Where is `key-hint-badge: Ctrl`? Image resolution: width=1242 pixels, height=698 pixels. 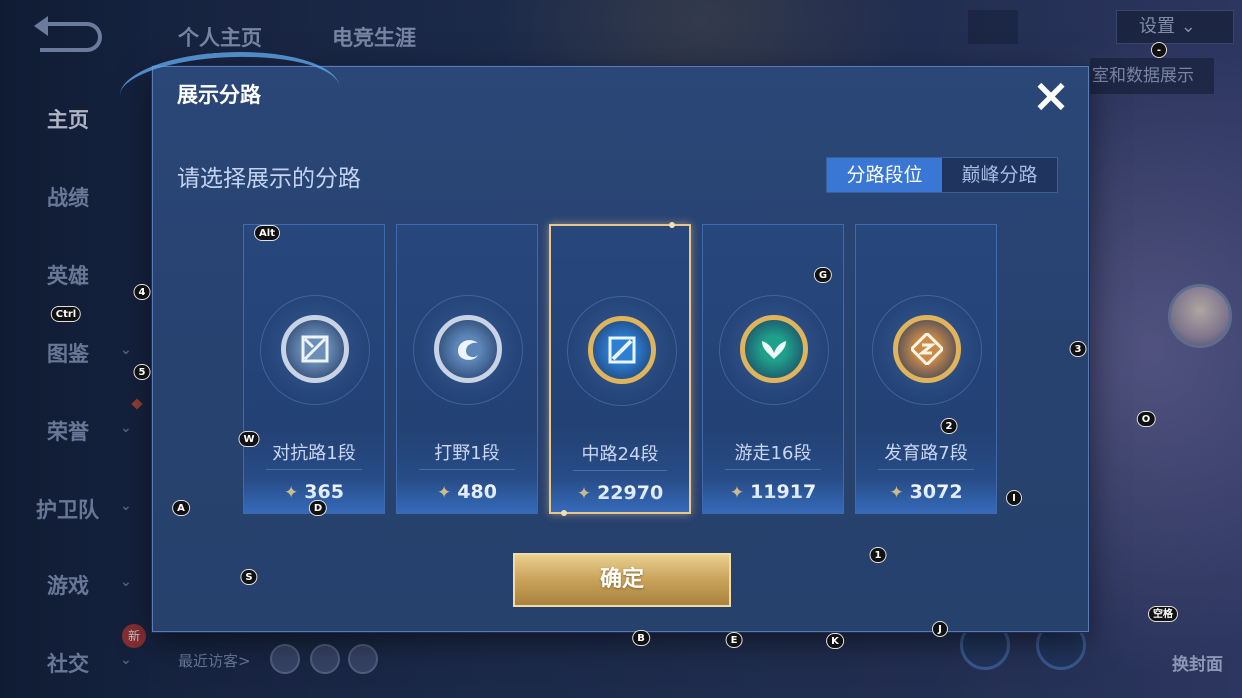 key-hint-badge: Ctrl is located at coordinates (66, 314).